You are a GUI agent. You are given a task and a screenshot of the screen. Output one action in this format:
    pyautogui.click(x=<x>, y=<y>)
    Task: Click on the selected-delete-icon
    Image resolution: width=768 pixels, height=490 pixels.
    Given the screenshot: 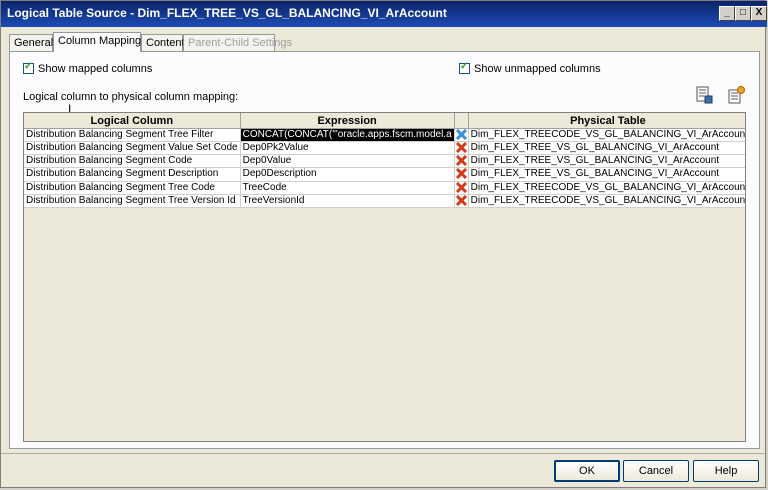 What is the action you would take?
    pyautogui.click(x=461, y=134)
    